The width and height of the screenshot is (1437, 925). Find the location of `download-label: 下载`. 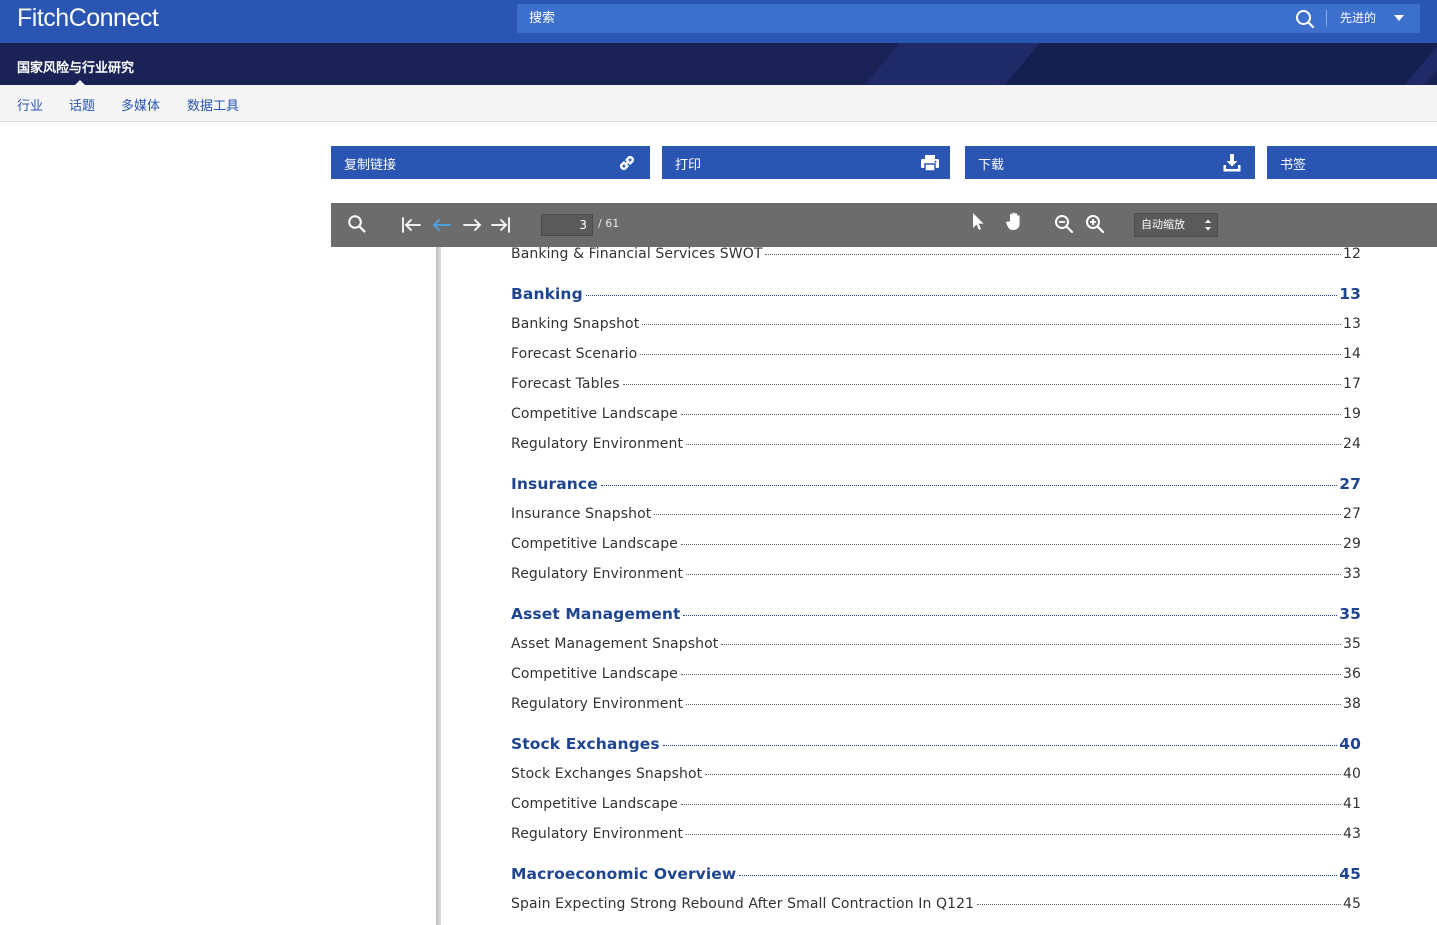

download-label: 下载 is located at coordinates (991, 165).